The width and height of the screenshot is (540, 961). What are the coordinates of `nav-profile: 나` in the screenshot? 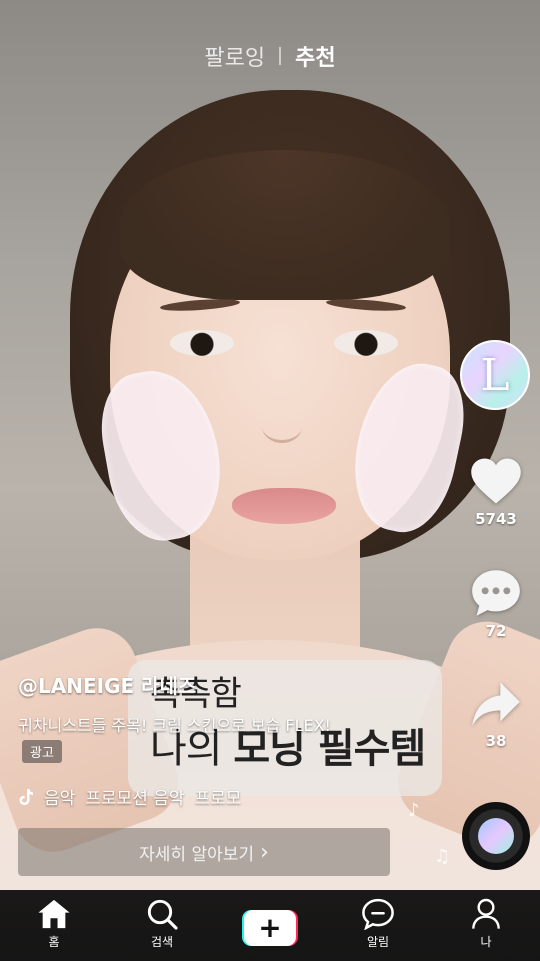 It's located at (486, 920).